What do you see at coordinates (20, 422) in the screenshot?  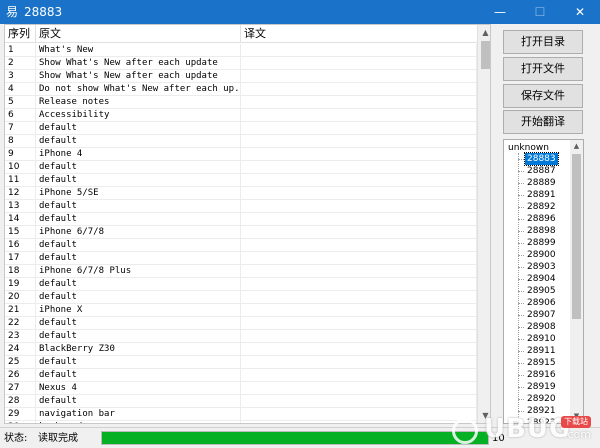 I see `cell-seq: 30` at bounding box center [20, 422].